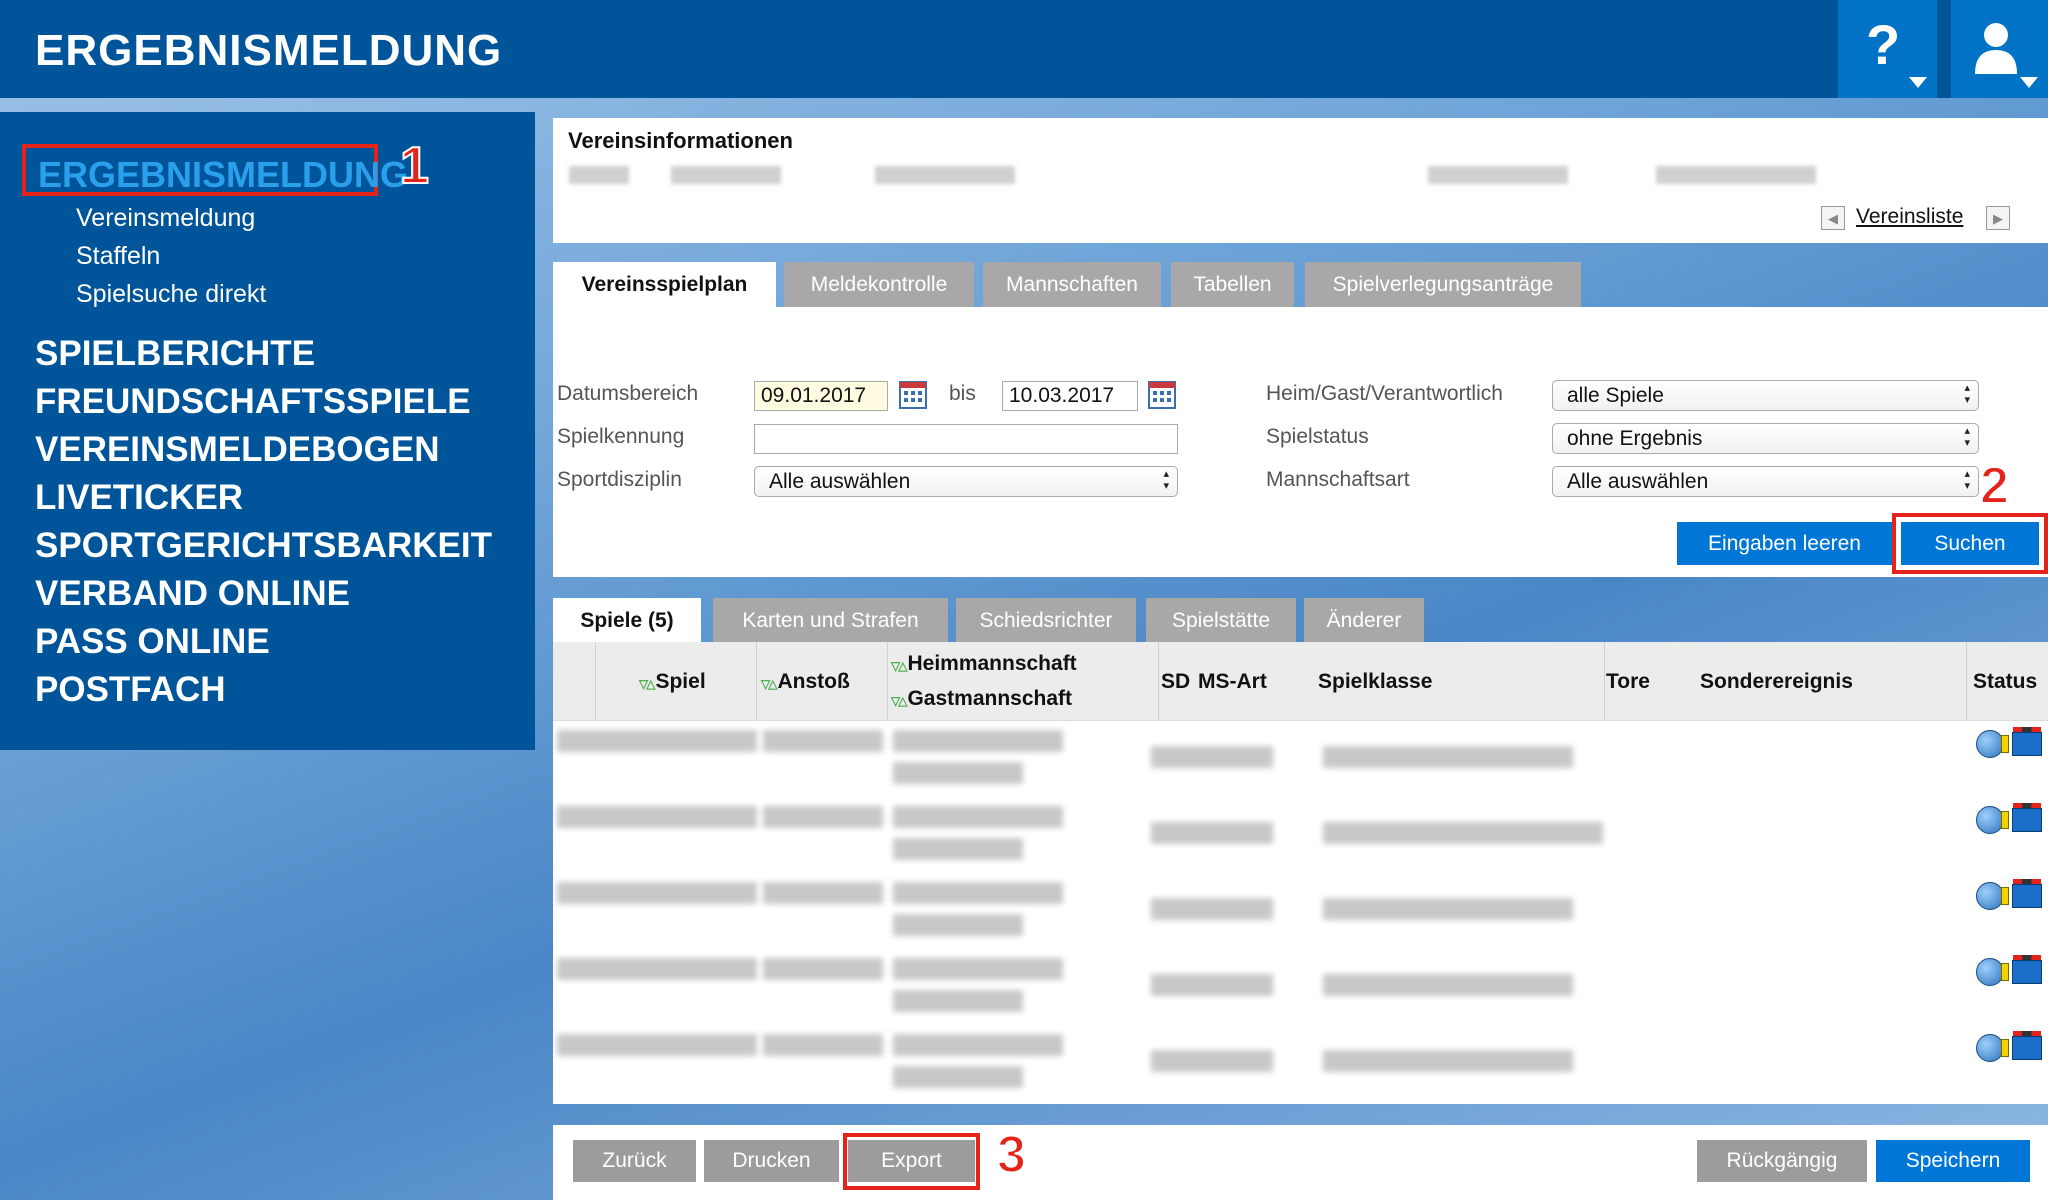 The image size is (2048, 1200). I want to click on game-id-label: Spielkennung, so click(621, 436).